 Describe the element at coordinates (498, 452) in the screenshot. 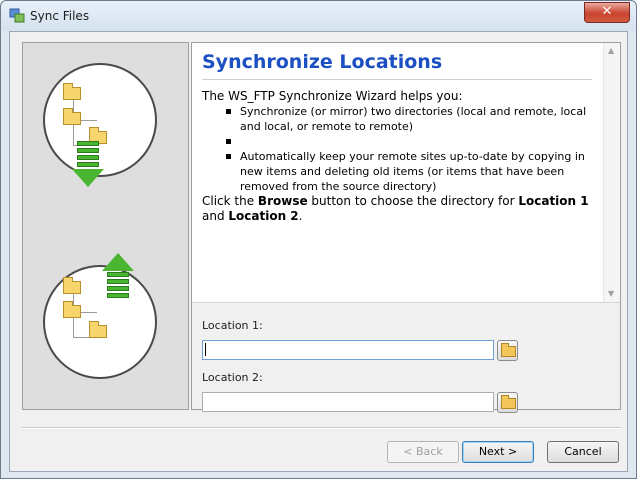

I see `next-button: Next >` at that location.